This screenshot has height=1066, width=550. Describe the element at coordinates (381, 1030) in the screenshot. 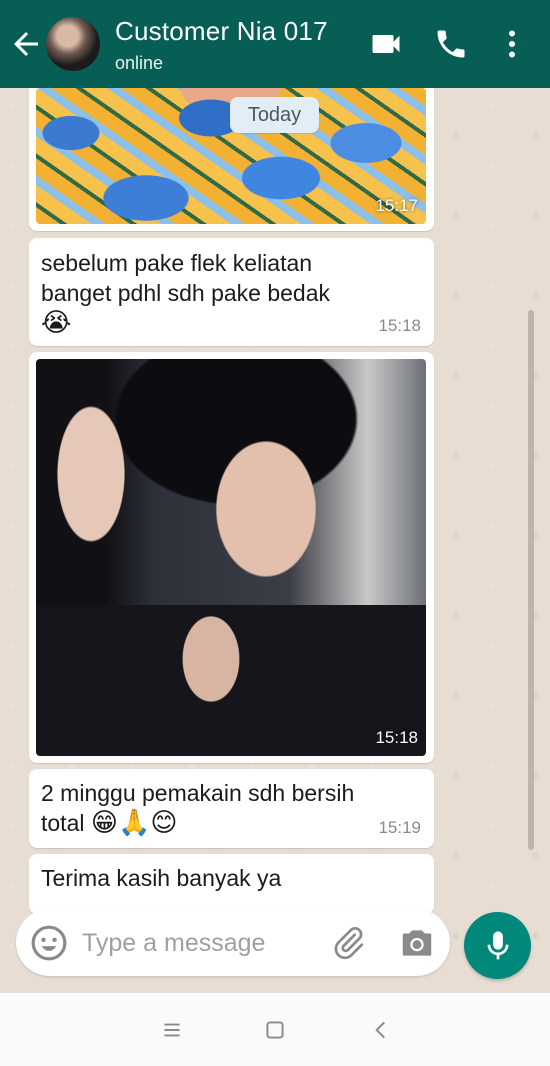

I see `nav-back-icon` at that location.